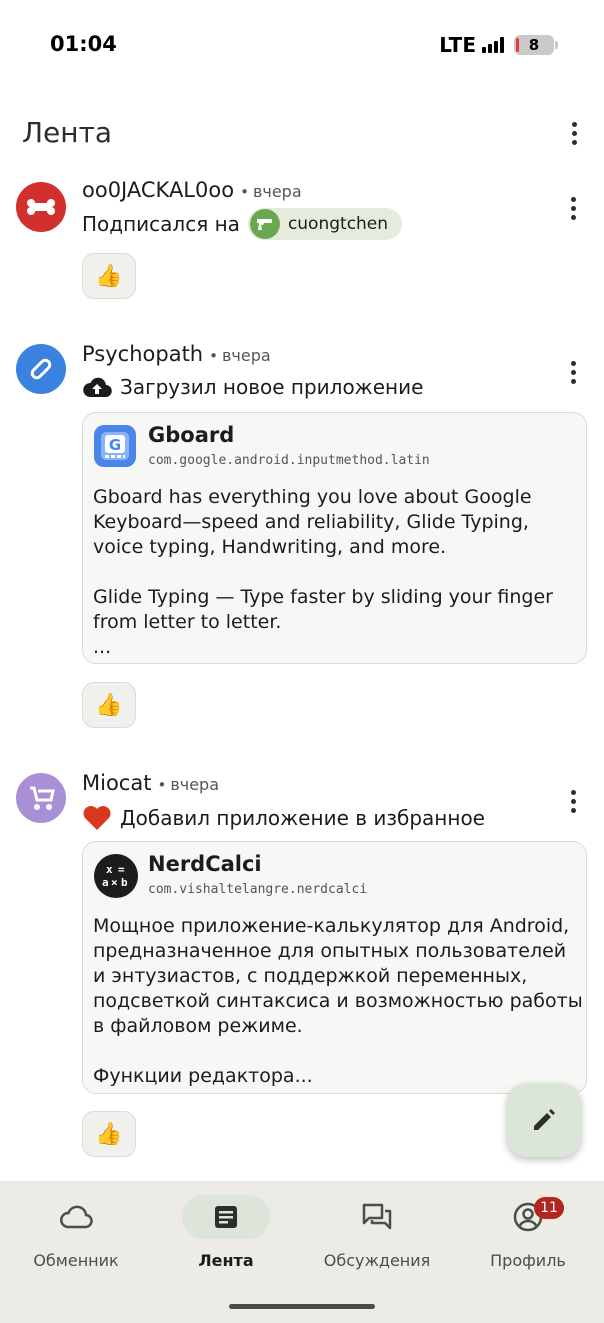  What do you see at coordinates (97, 387) in the screenshot?
I see `cloud-upload-icon` at bounding box center [97, 387].